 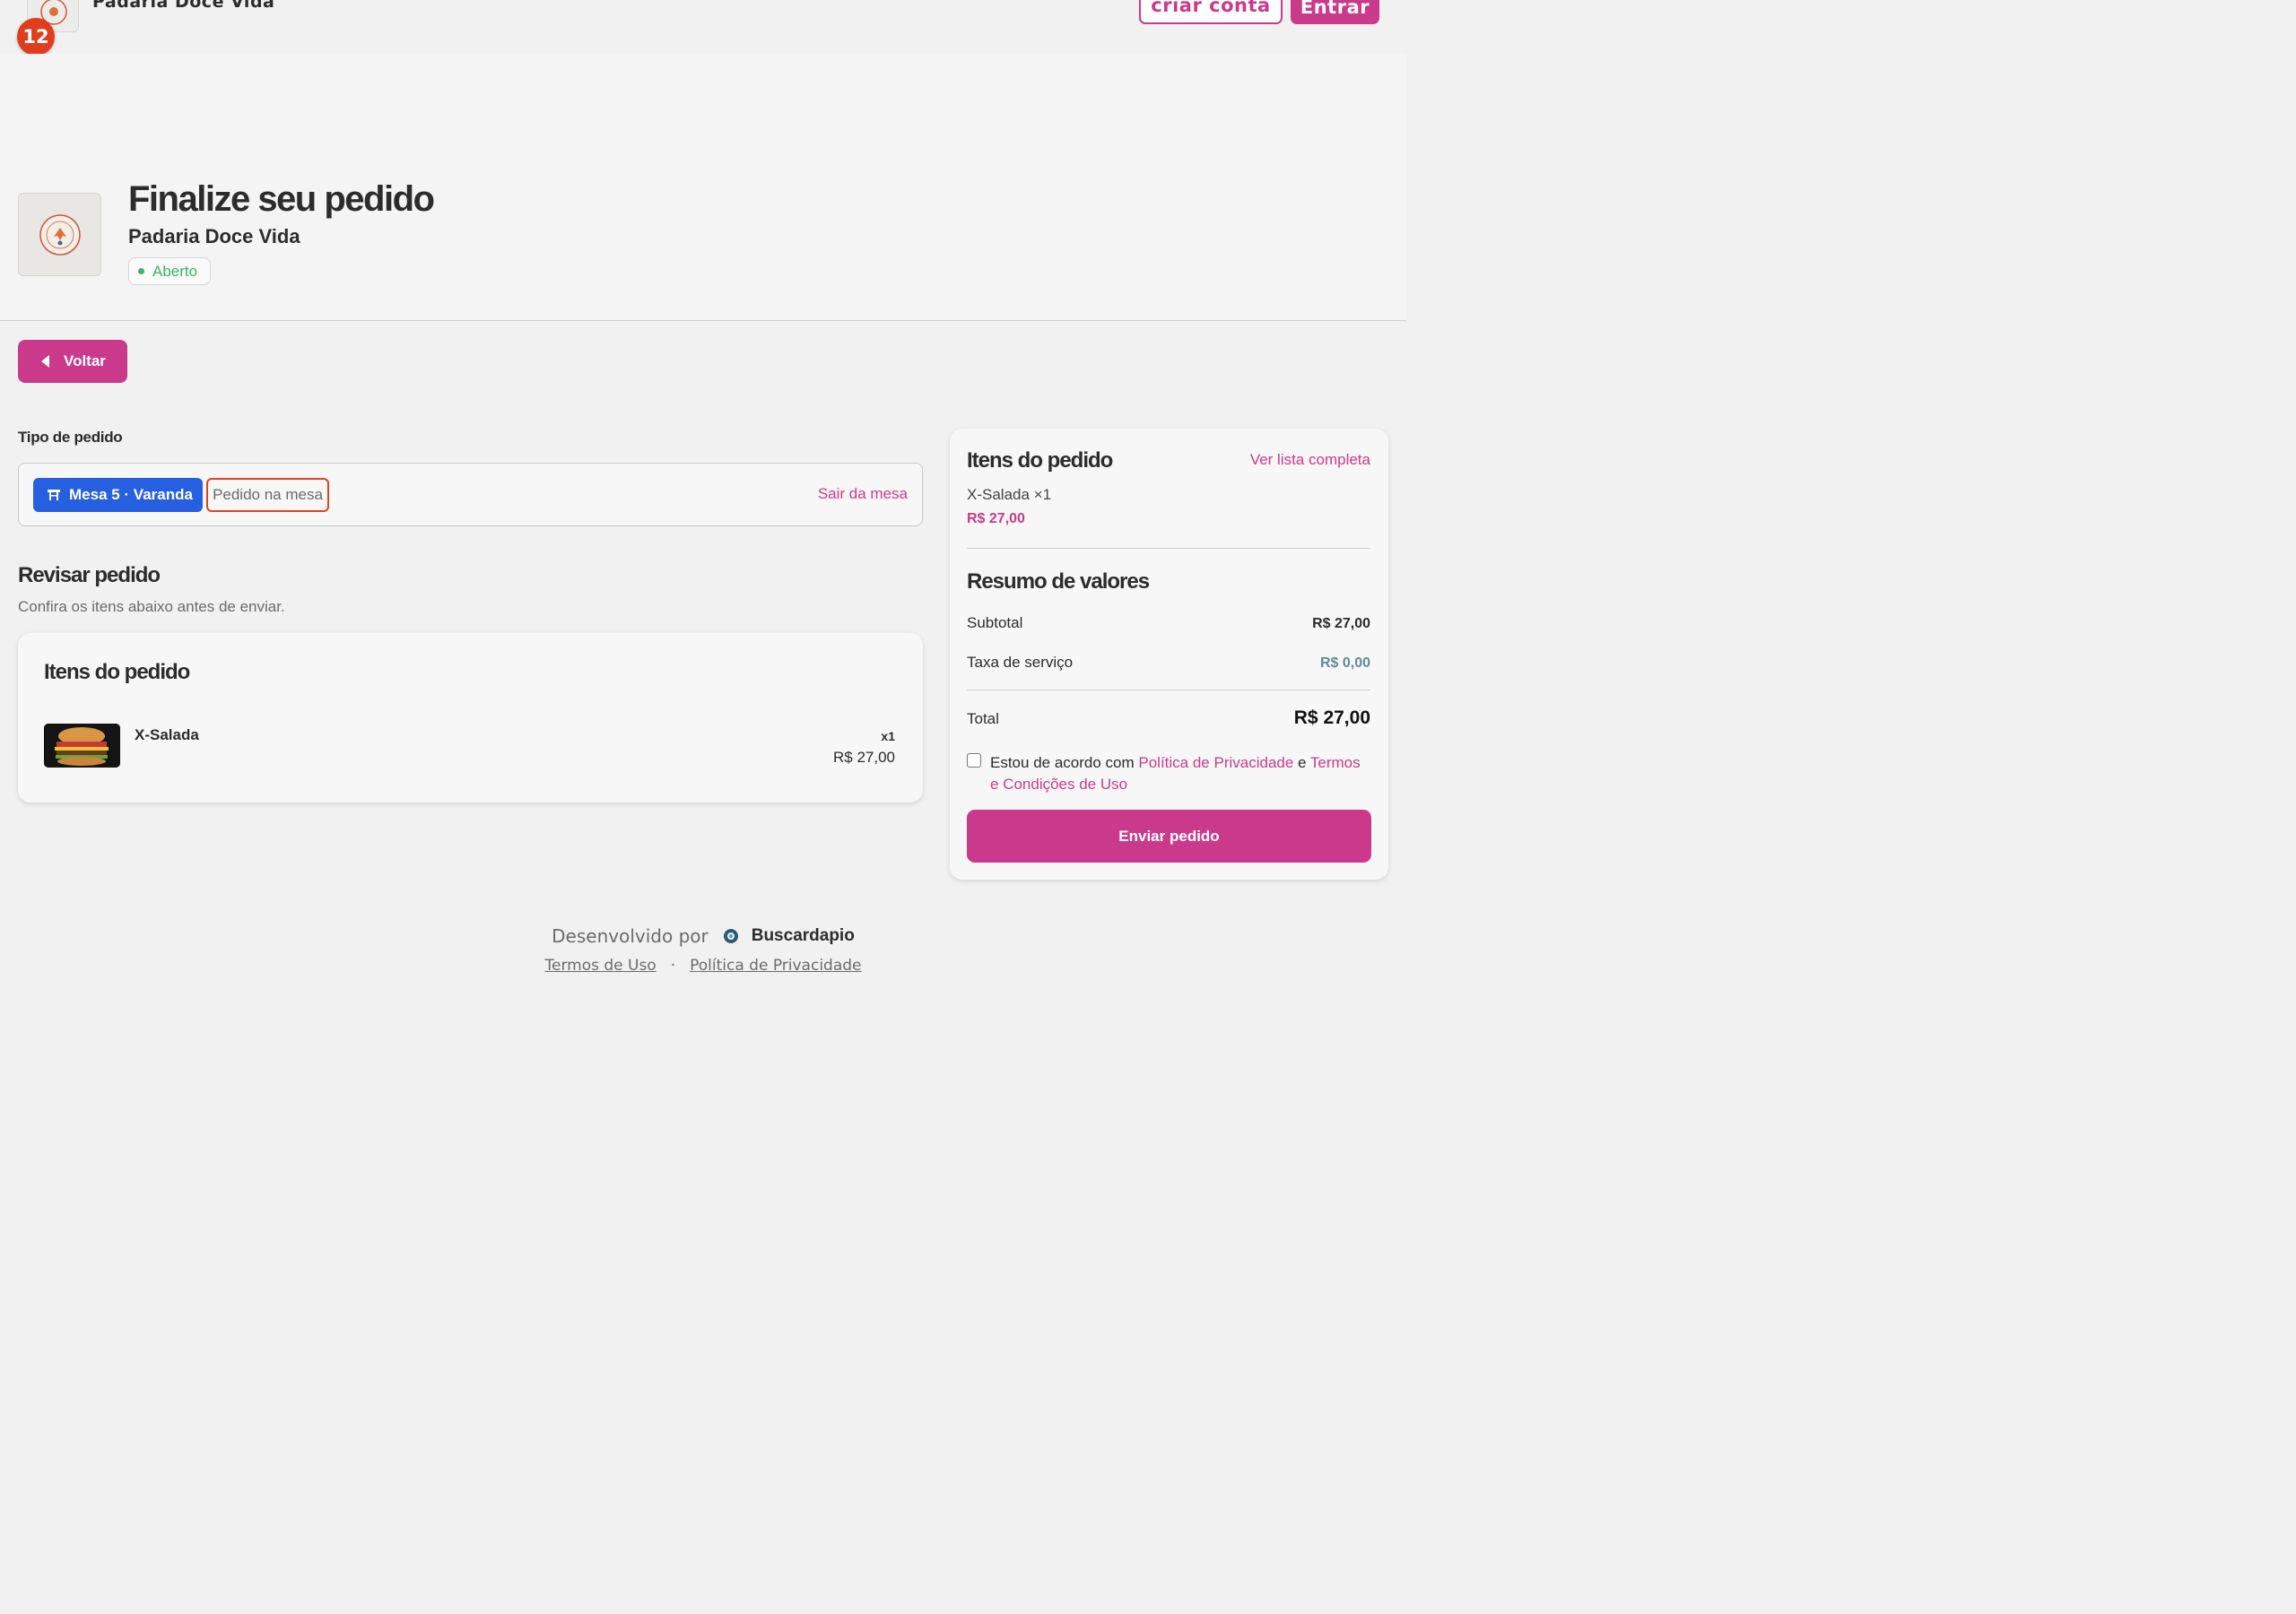 What do you see at coordinates (1341, 623) in the screenshot?
I see `subtotal-value: R$ 27,00` at bounding box center [1341, 623].